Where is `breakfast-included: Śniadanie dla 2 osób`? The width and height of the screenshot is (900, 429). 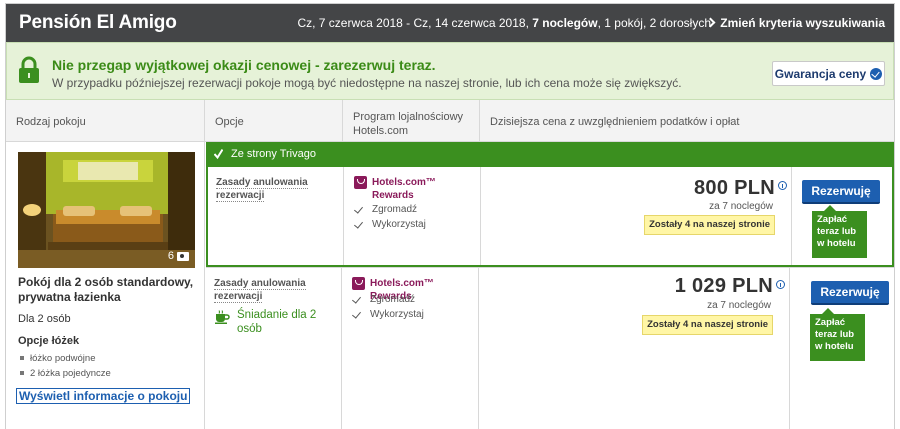
breakfast-included: Śniadanie dla 2 osób is located at coordinates (274, 322).